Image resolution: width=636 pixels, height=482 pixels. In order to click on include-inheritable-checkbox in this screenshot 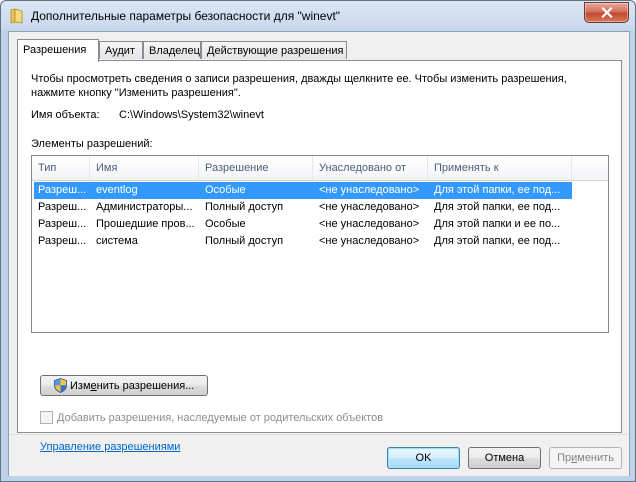, I will do `click(46, 417)`.